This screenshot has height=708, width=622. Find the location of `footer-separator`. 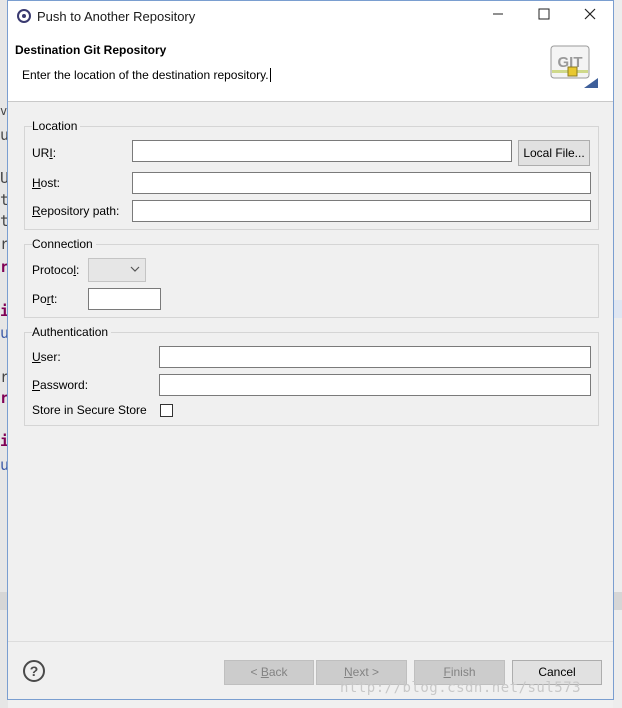

footer-separator is located at coordinates (310, 641).